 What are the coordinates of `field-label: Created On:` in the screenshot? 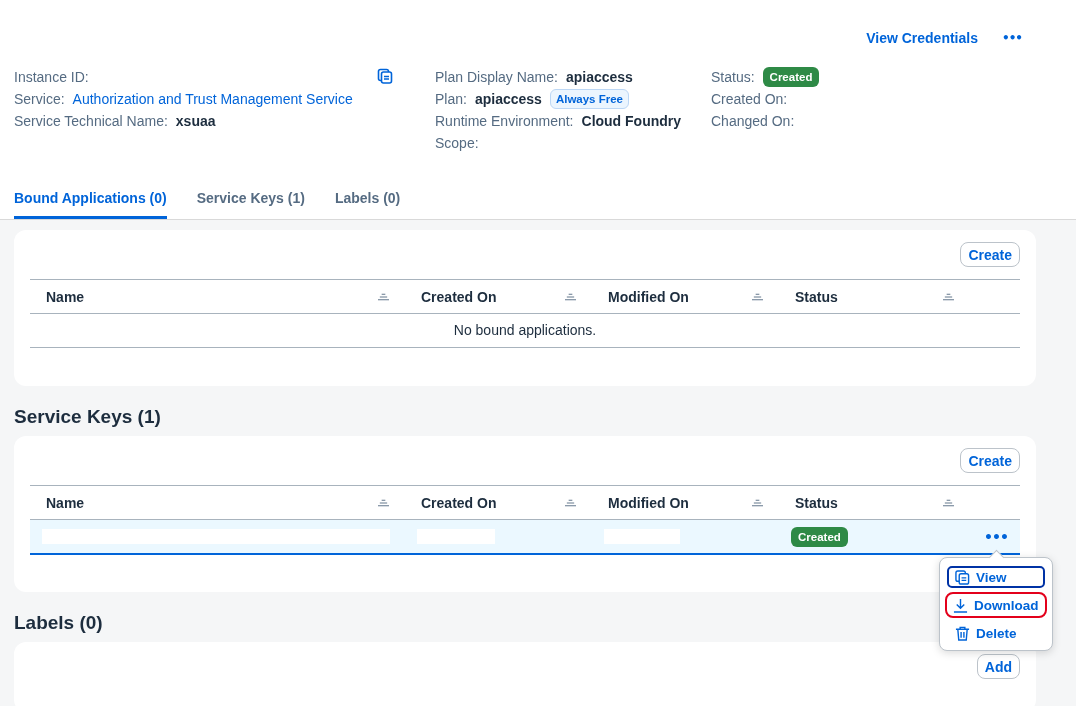 It's located at (749, 98).